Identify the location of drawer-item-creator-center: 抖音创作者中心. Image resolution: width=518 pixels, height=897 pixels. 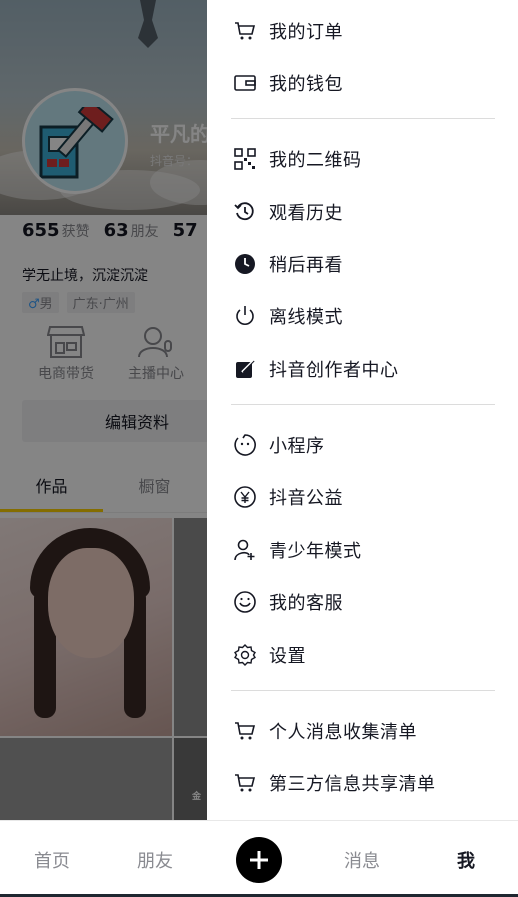
(316, 369).